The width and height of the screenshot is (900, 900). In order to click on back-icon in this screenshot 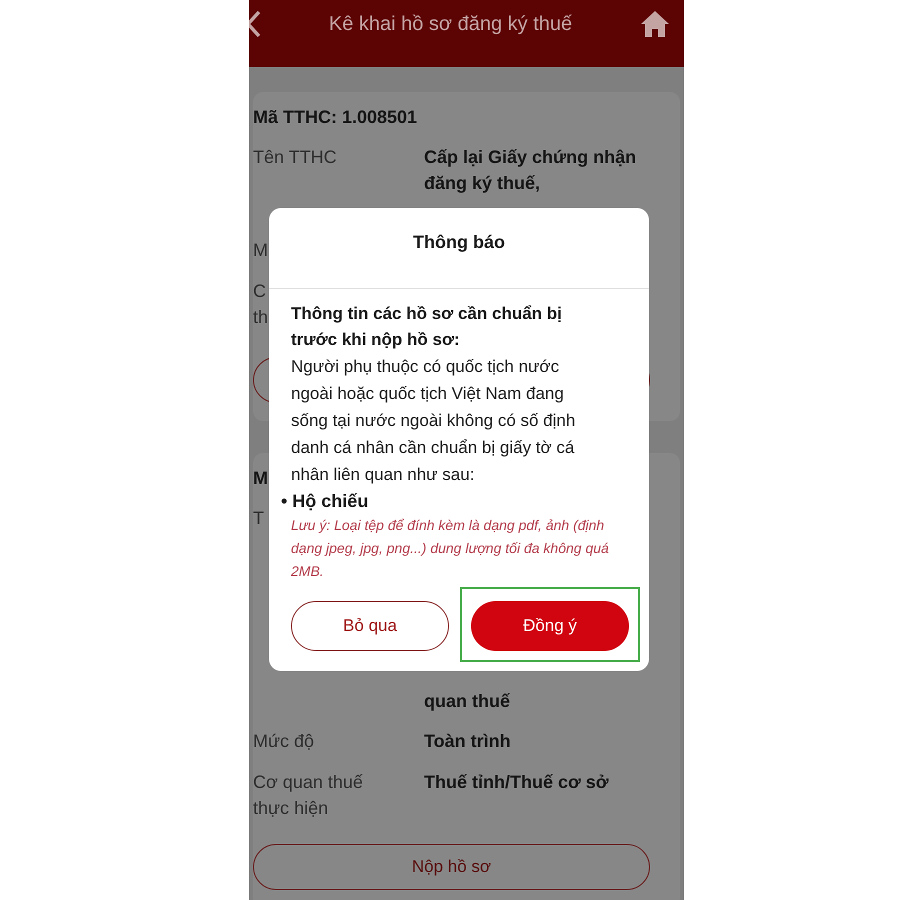, I will do `click(255, 24)`.